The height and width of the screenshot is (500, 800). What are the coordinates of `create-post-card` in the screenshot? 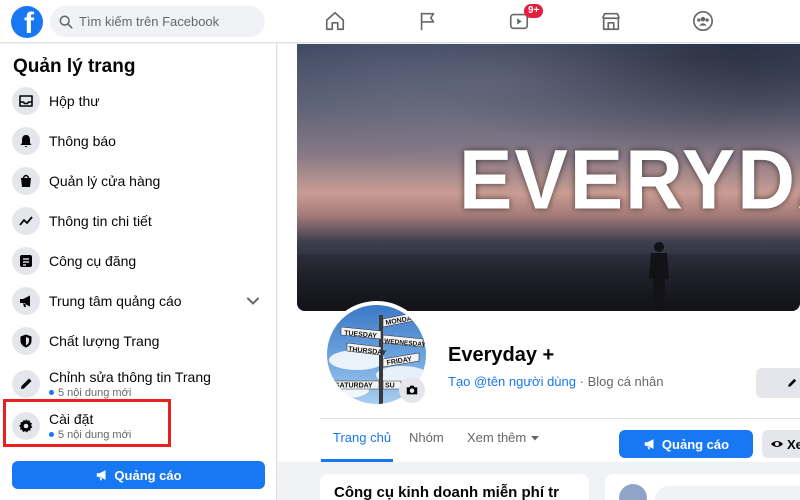 It's located at (702, 487).